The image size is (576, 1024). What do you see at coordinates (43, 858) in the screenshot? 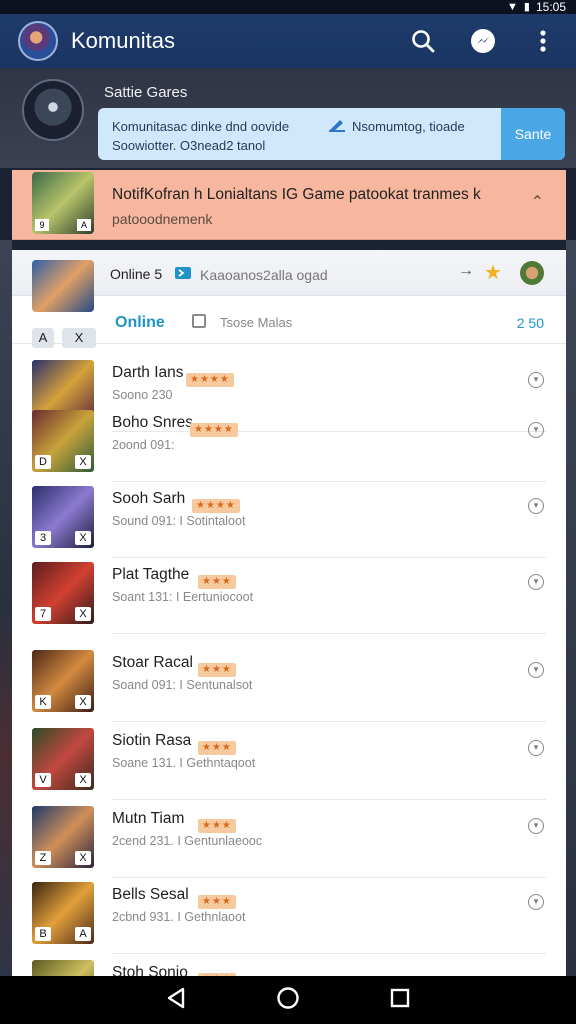
I see `thumb-badge: Z` at bounding box center [43, 858].